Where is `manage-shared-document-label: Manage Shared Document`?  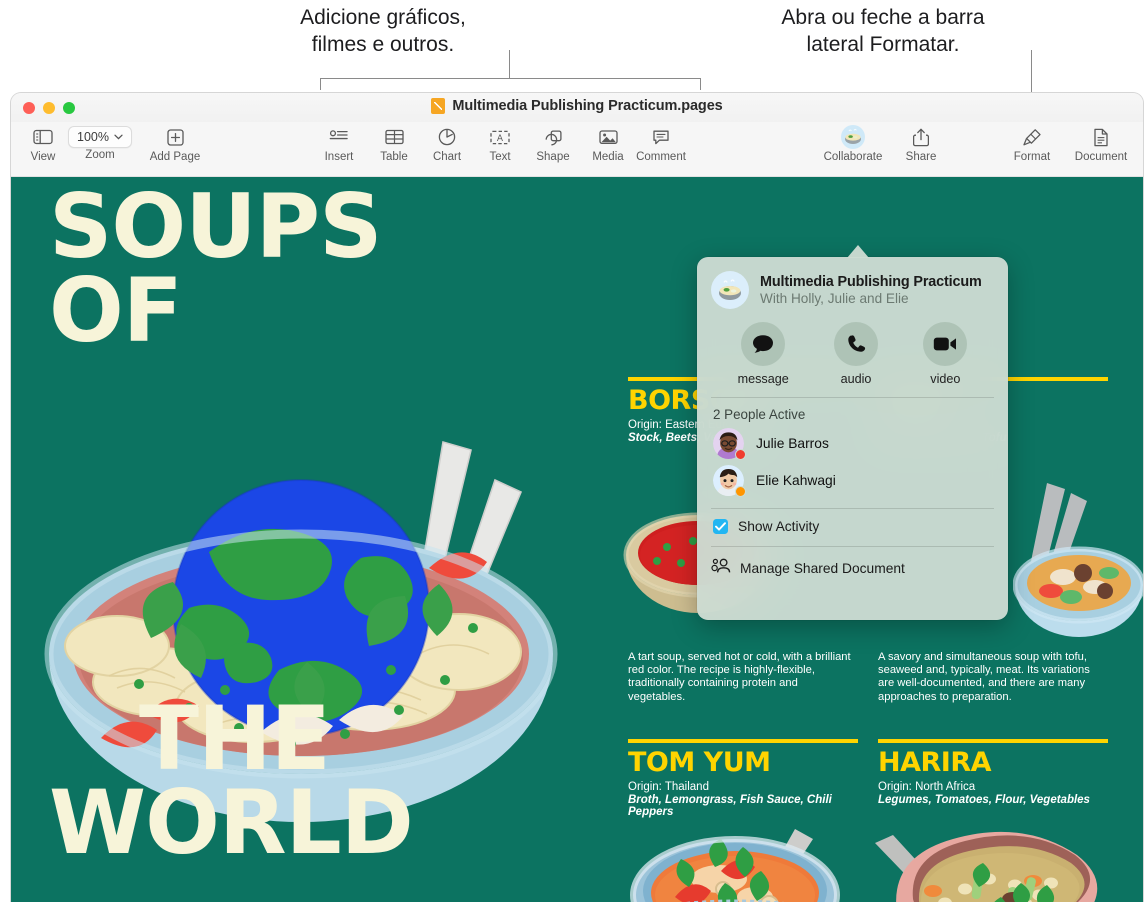 manage-shared-document-label: Manage Shared Document is located at coordinates (822, 568).